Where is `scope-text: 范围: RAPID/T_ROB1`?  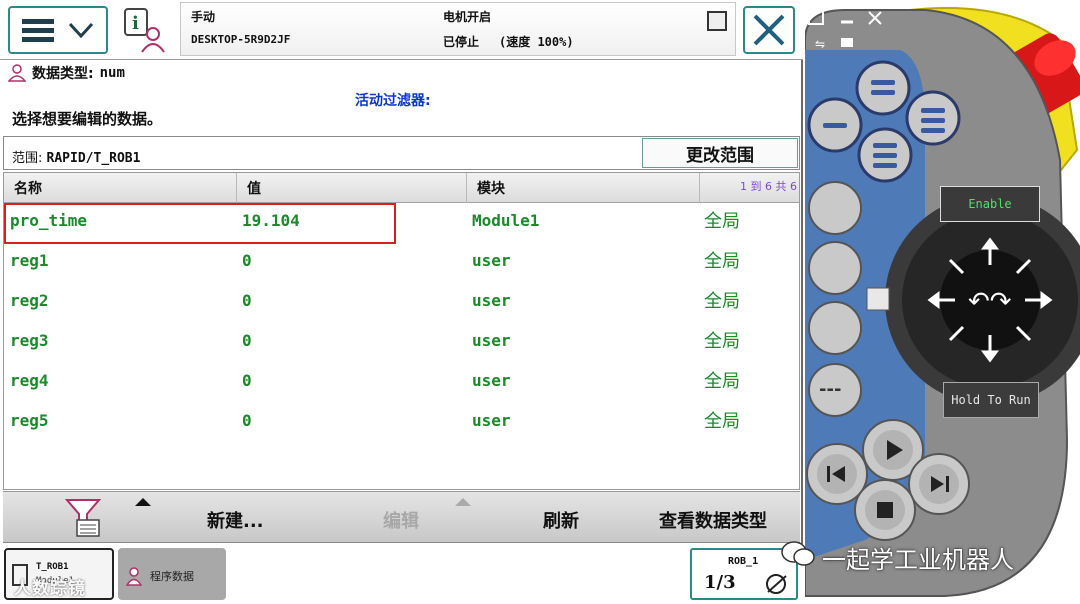
scope-text: 范围: RAPID/T_ROB1 is located at coordinates (76, 156).